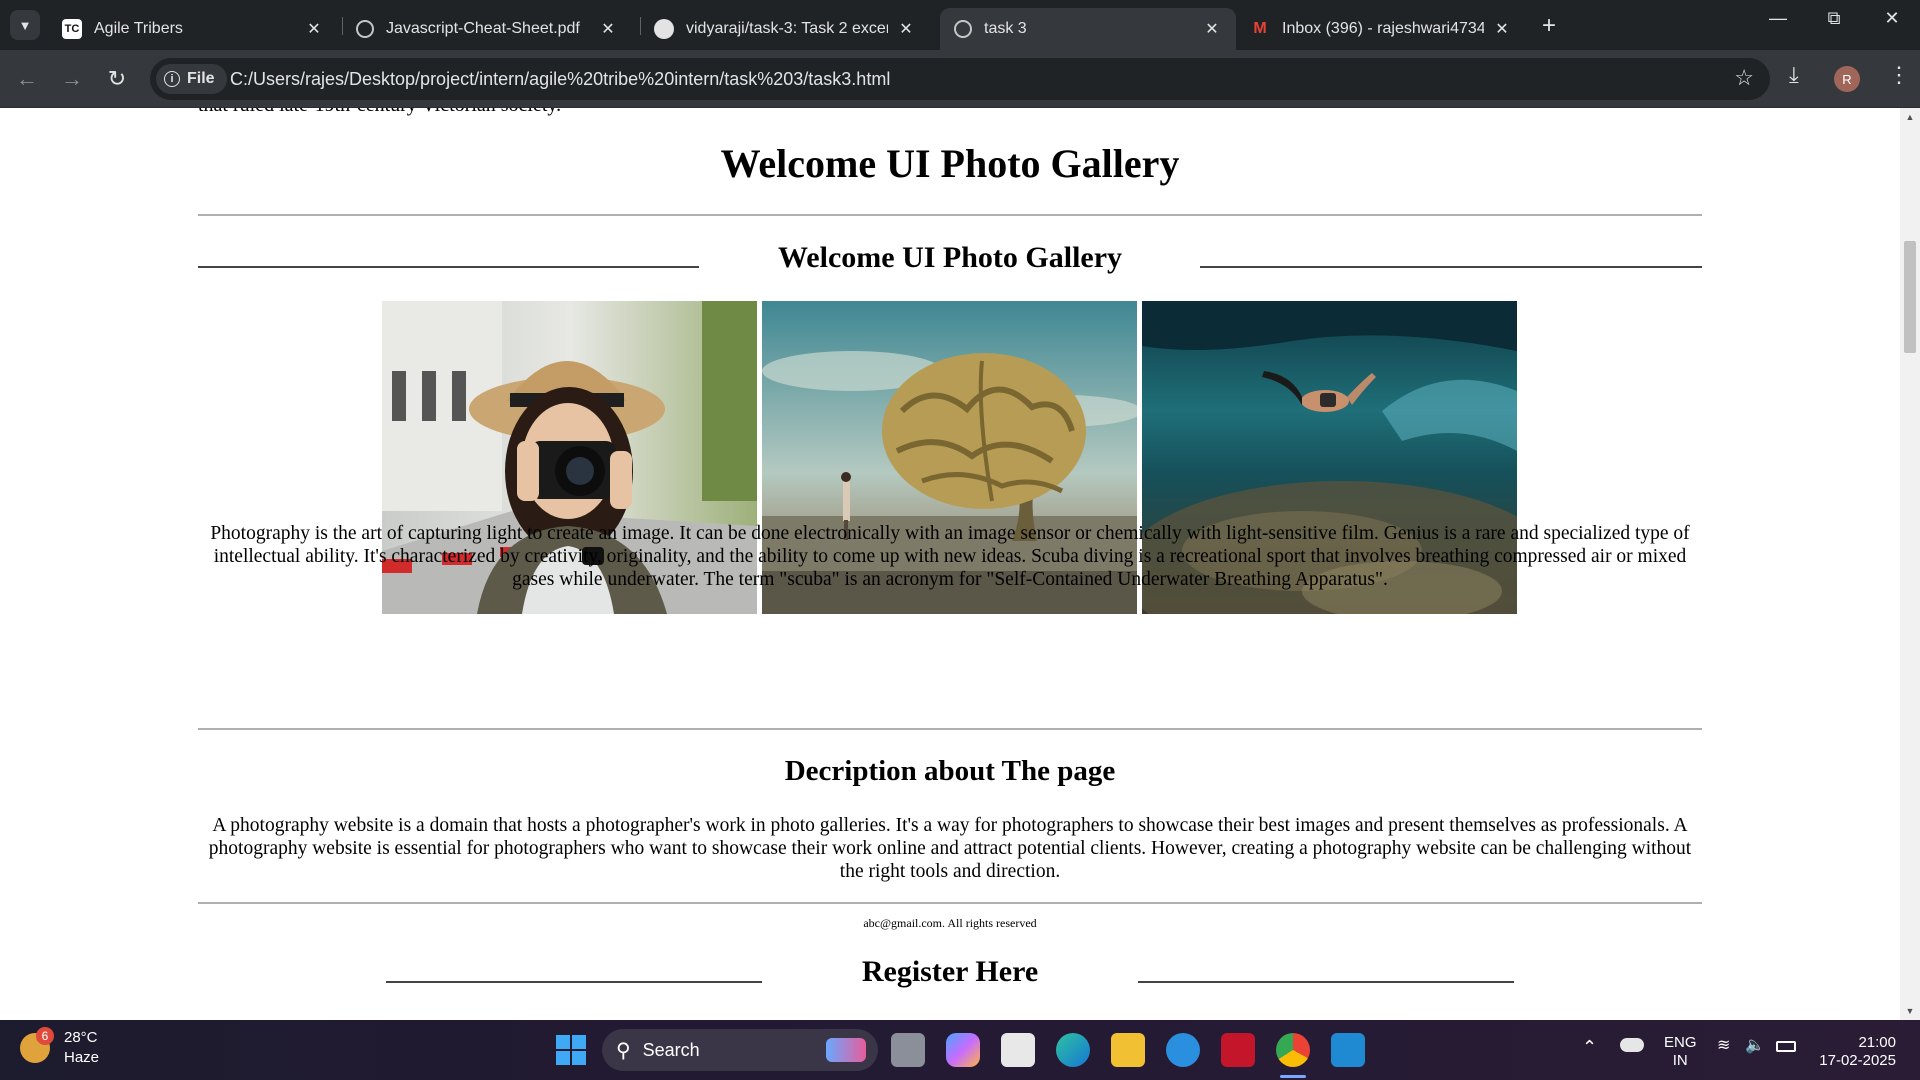 This screenshot has width=1920, height=1080. I want to click on tab-search-button: ▼, so click(25, 25).